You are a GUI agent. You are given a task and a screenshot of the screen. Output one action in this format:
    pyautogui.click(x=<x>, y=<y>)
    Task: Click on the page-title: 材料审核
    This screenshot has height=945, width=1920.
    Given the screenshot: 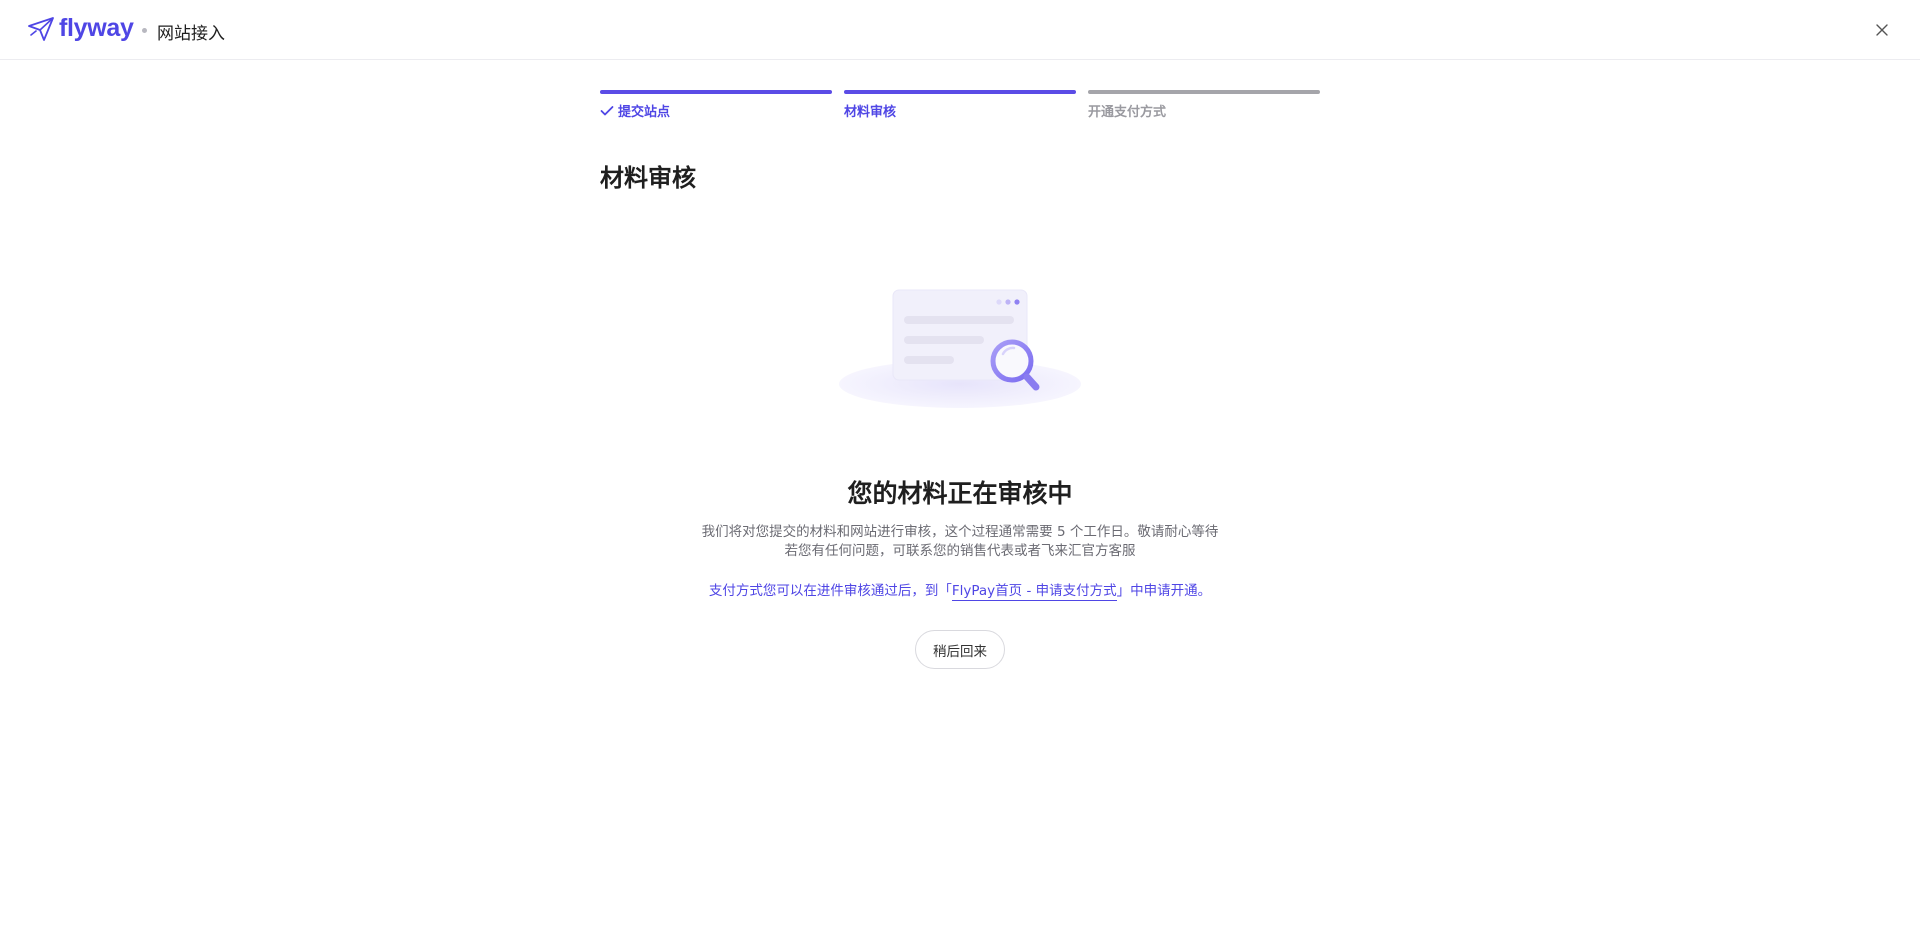 What is the action you would take?
    pyautogui.click(x=648, y=178)
    